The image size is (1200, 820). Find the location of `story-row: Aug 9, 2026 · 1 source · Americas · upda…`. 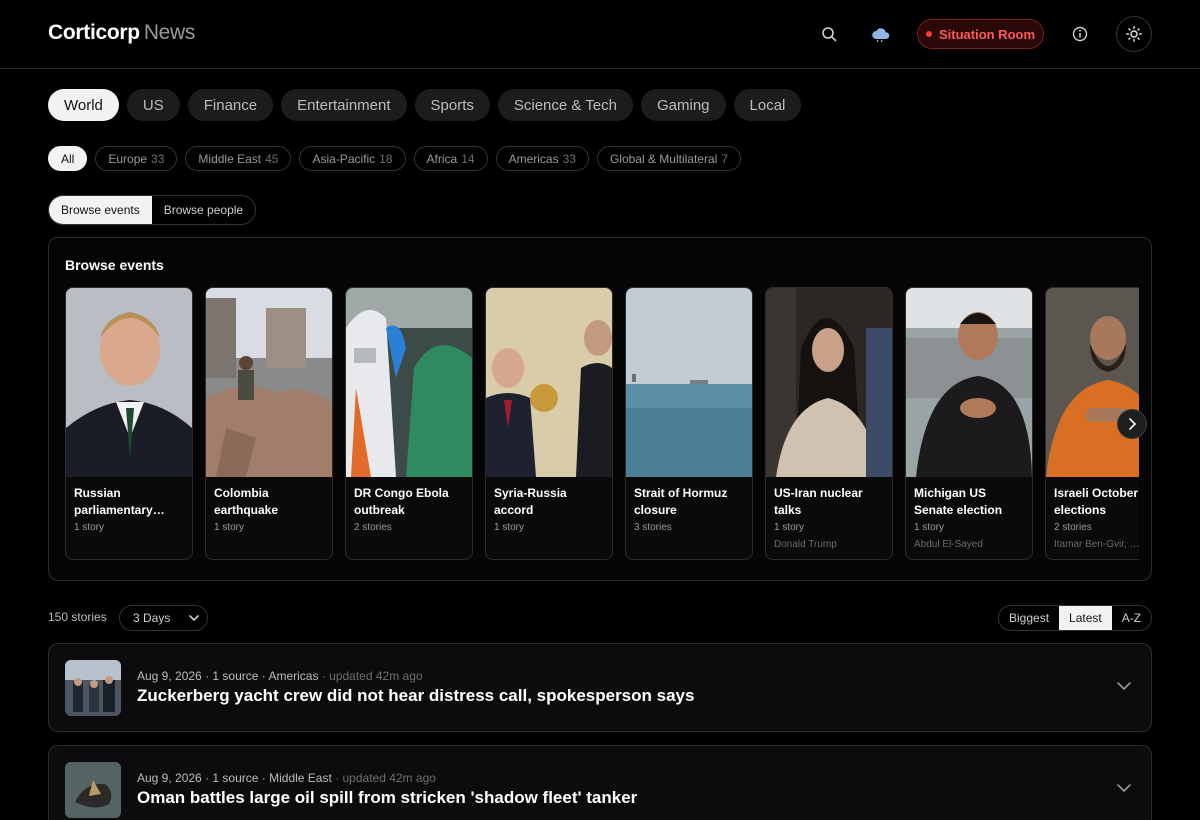

story-row: Aug 9, 2026 · 1 source · Americas · upda… is located at coordinates (600, 687).